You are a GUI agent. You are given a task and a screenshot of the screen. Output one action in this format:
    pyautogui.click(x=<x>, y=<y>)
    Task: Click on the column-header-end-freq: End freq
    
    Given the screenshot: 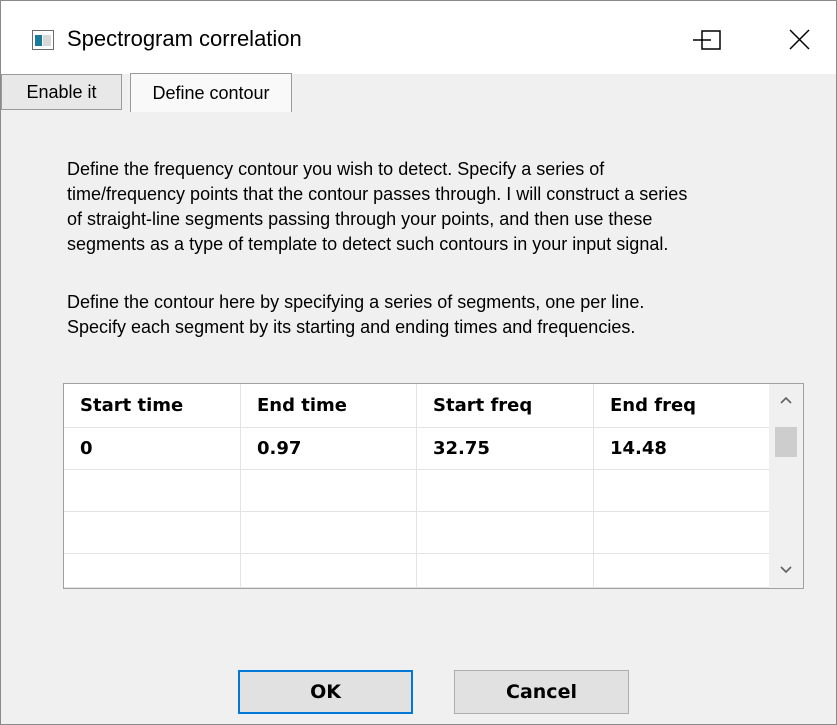 What is the action you would take?
    pyautogui.click(x=682, y=406)
    